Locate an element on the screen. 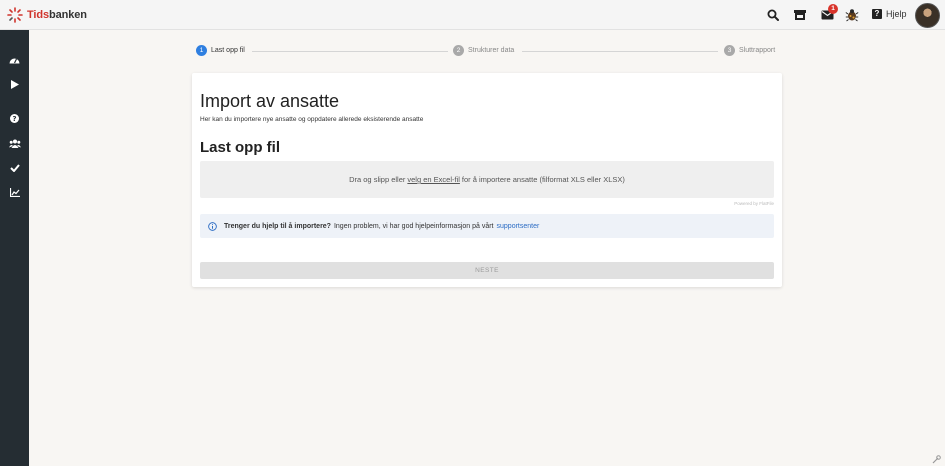 Image resolution: width=945 pixels, height=466 pixels. logo-icon is located at coordinates (15, 15).